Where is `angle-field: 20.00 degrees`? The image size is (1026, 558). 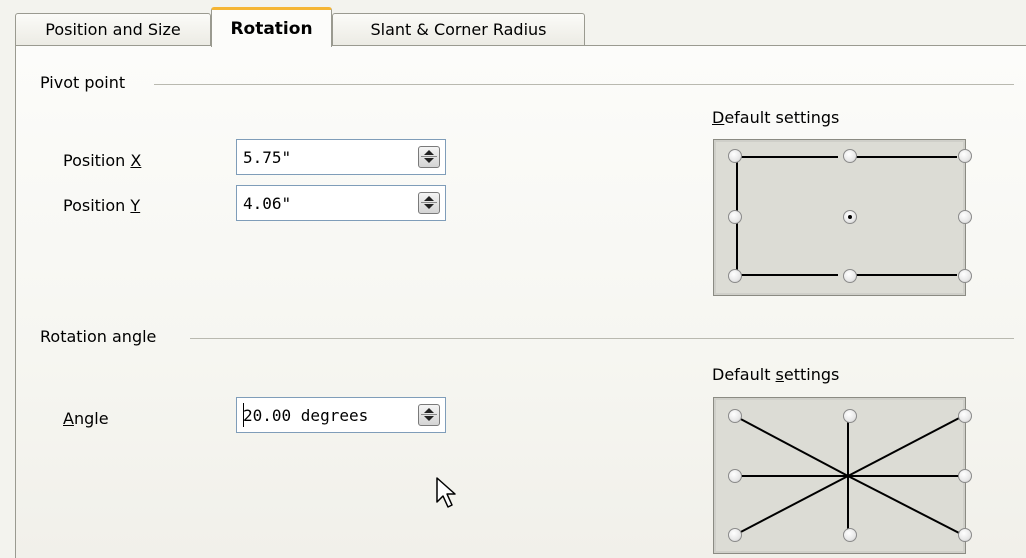 angle-field: 20.00 degrees is located at coordinates (341, 415).